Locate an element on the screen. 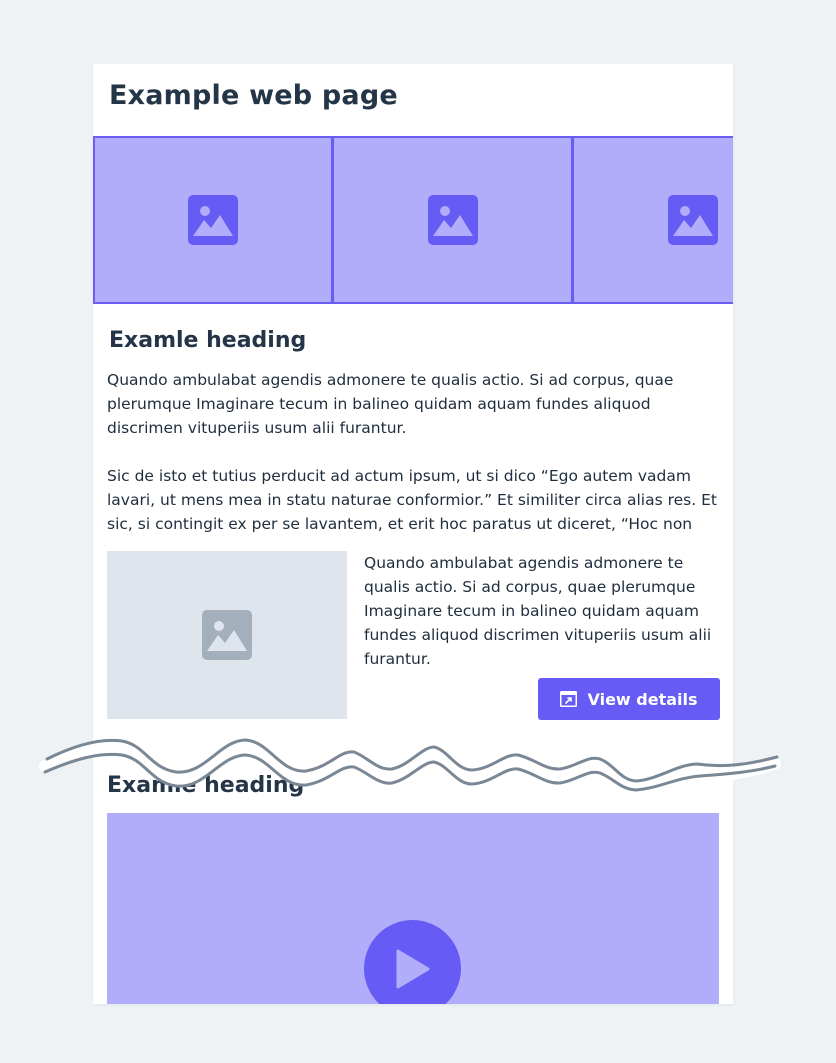 Image resolution: width=836 pixels, height=1063 pixels. image-carousel is located at coordinates (413, 220).